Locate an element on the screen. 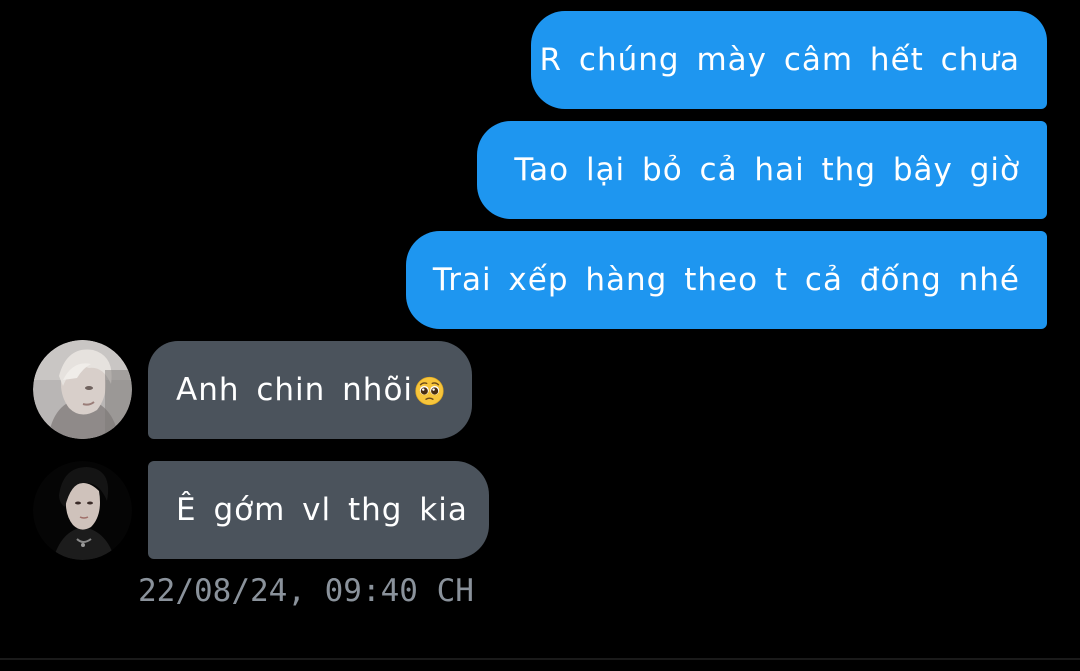  message-text: Ê gớm vl thg kia is located at coordinates (322, 510).